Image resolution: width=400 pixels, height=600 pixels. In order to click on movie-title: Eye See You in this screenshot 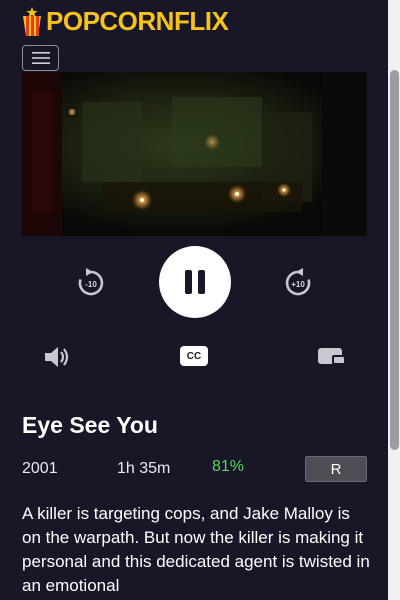, I will do `click(90, 425)`.